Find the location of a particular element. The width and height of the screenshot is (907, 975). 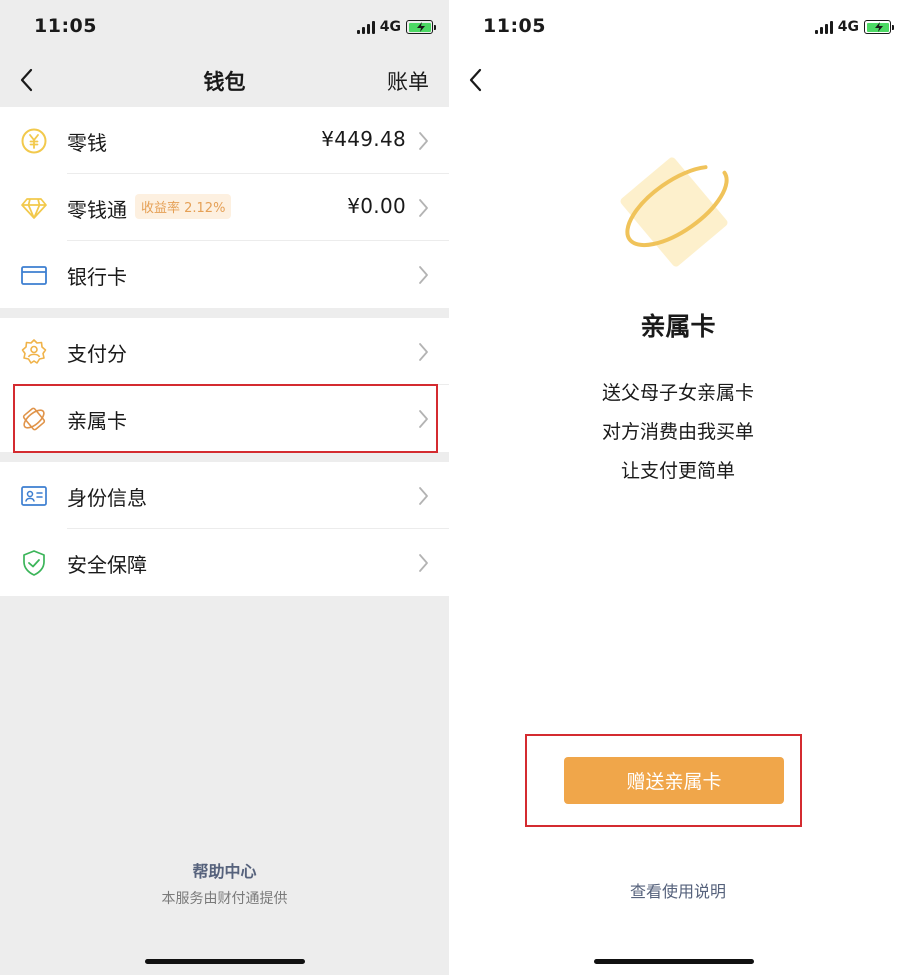

family-card-nav-bar is located at coordinates (678, 81).